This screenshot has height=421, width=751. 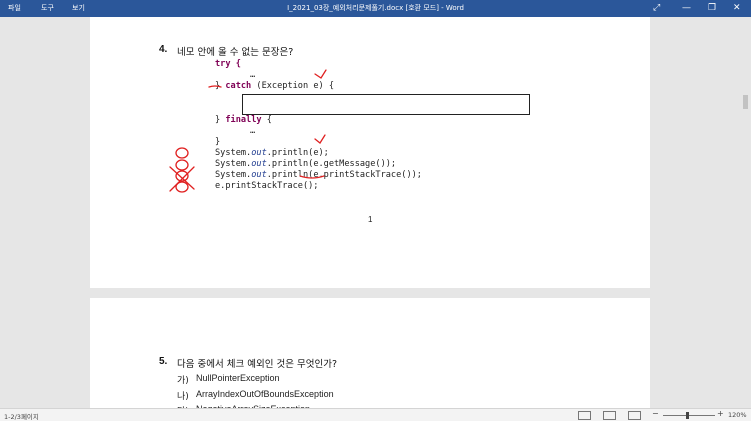 What do you see at coordinates (712, 8) in the screenshot?
I see `maximize-icon: ❐` at bounding box center [712, 8].